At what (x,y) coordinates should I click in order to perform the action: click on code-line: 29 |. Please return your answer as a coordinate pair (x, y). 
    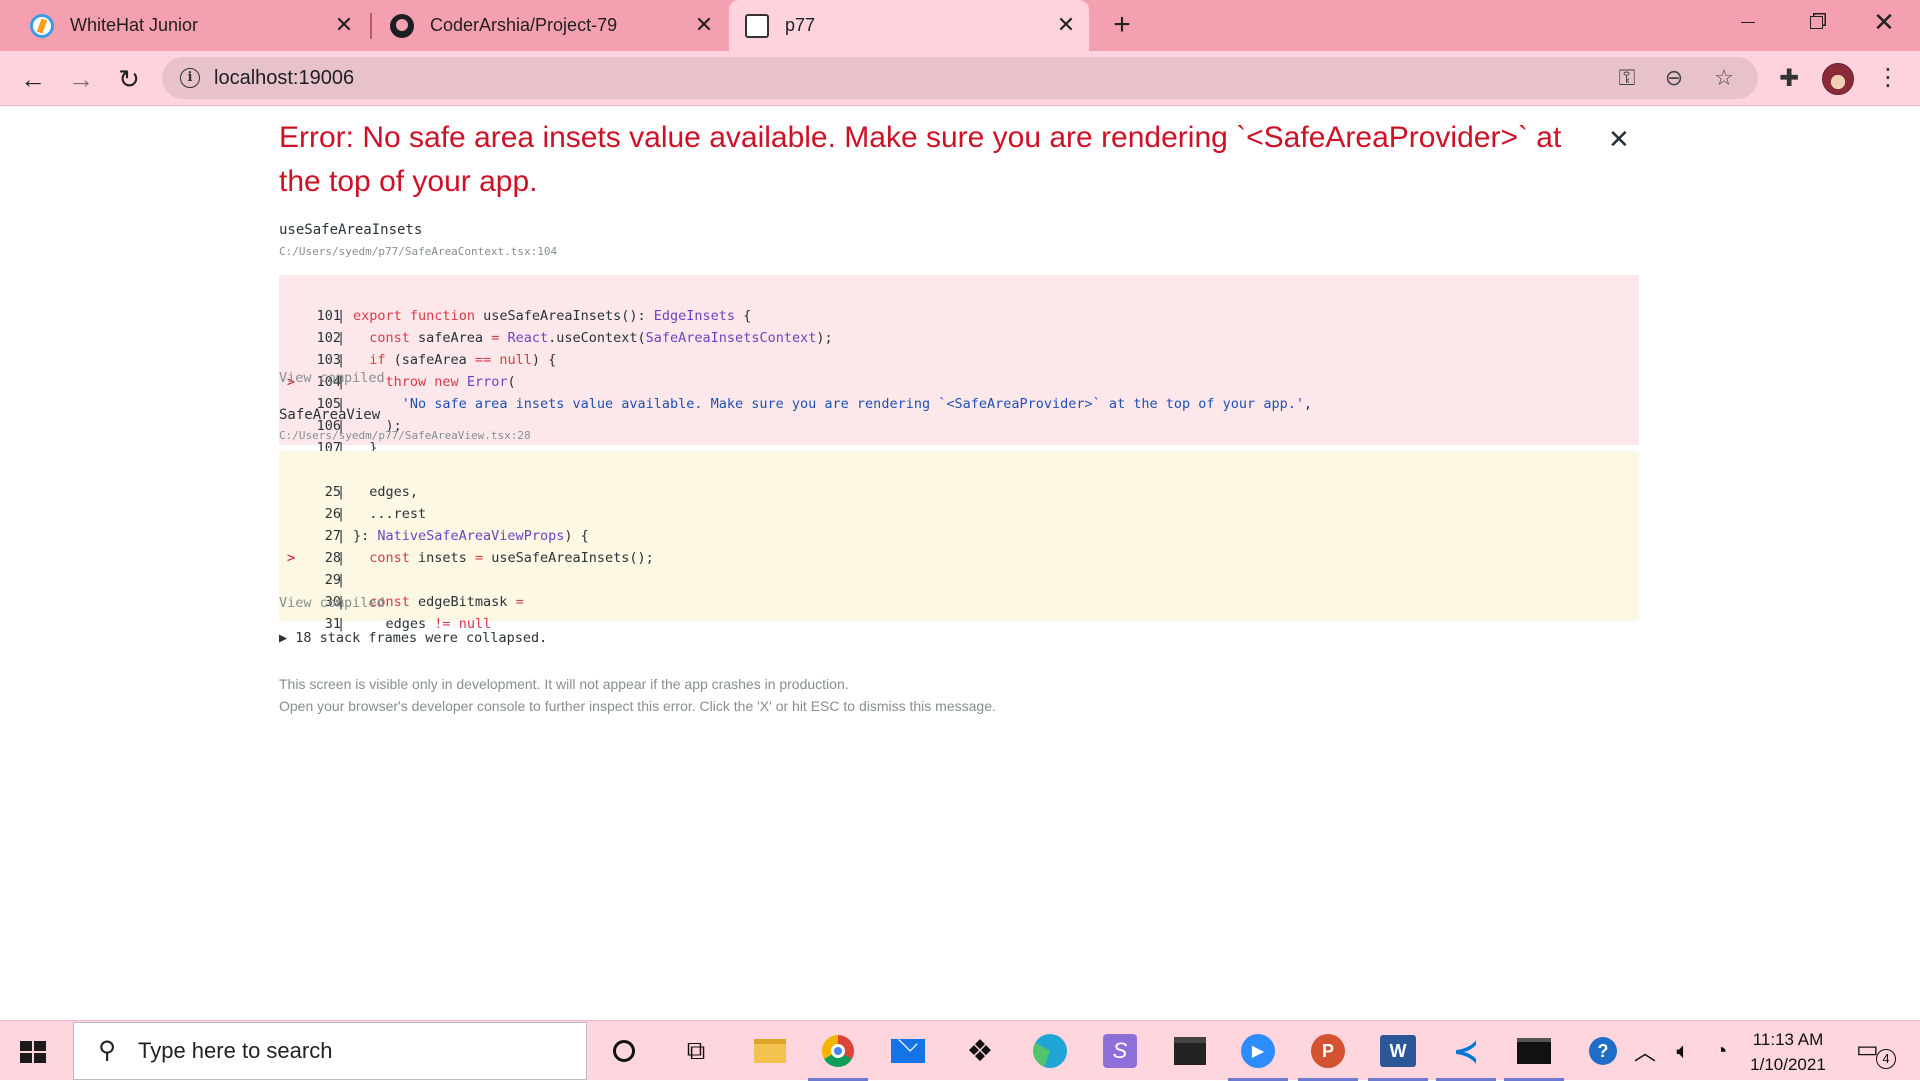
    Looking at the image, I should click on (335, 580).